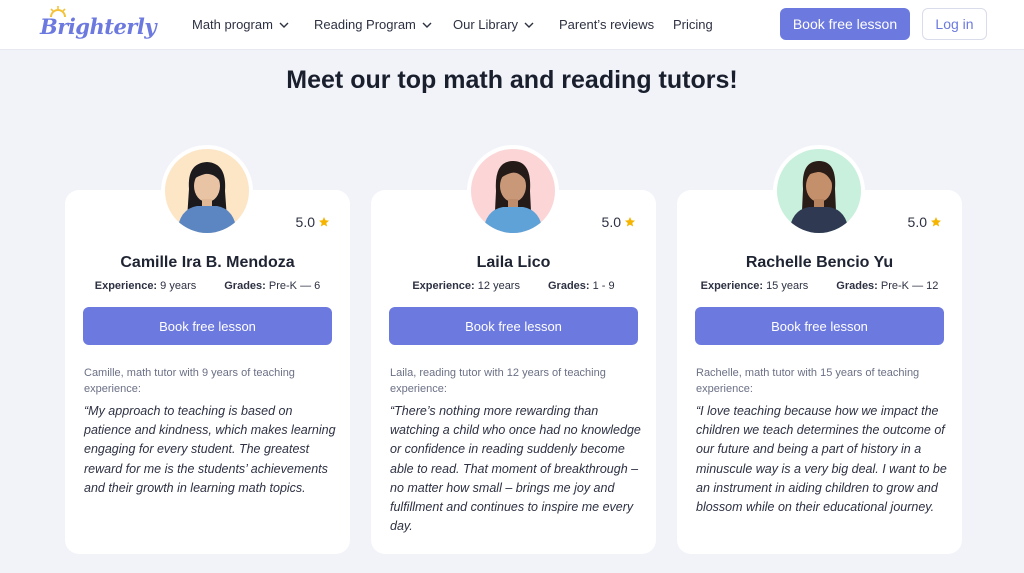  I want to click on nav-item-label: Math program, so click(232, 24).